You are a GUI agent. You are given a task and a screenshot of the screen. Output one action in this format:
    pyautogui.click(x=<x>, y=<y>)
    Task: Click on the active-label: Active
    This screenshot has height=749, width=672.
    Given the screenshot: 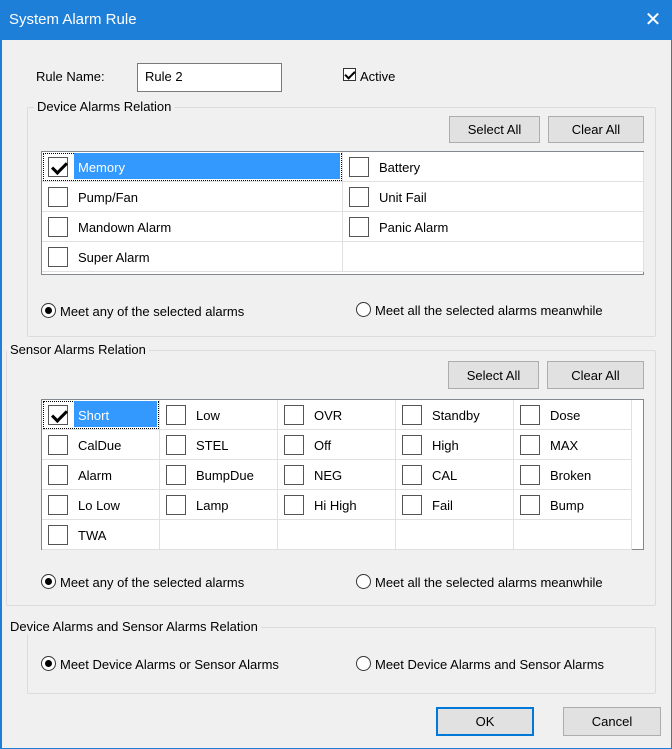 What is the action you would take?
    pyautogui.click(x=377, y=76)
    